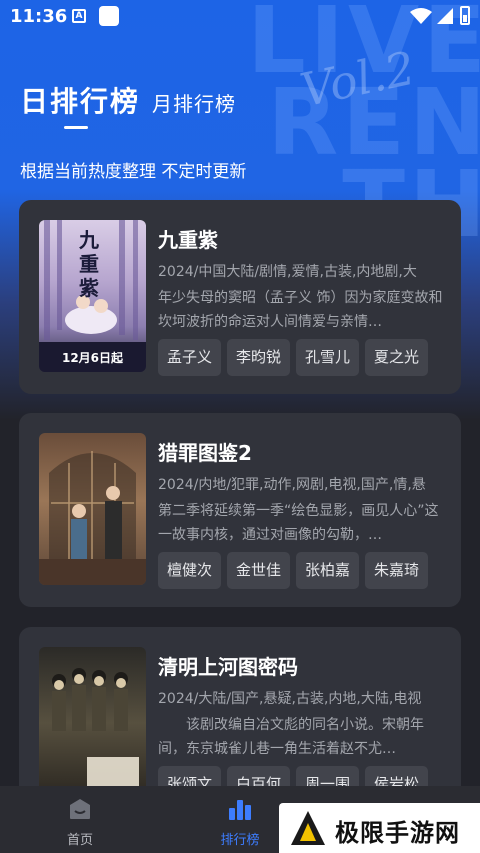  Describe the element at coordinates (308, 828) in the screenshot. I see `watermark-logo-icon` at that location.